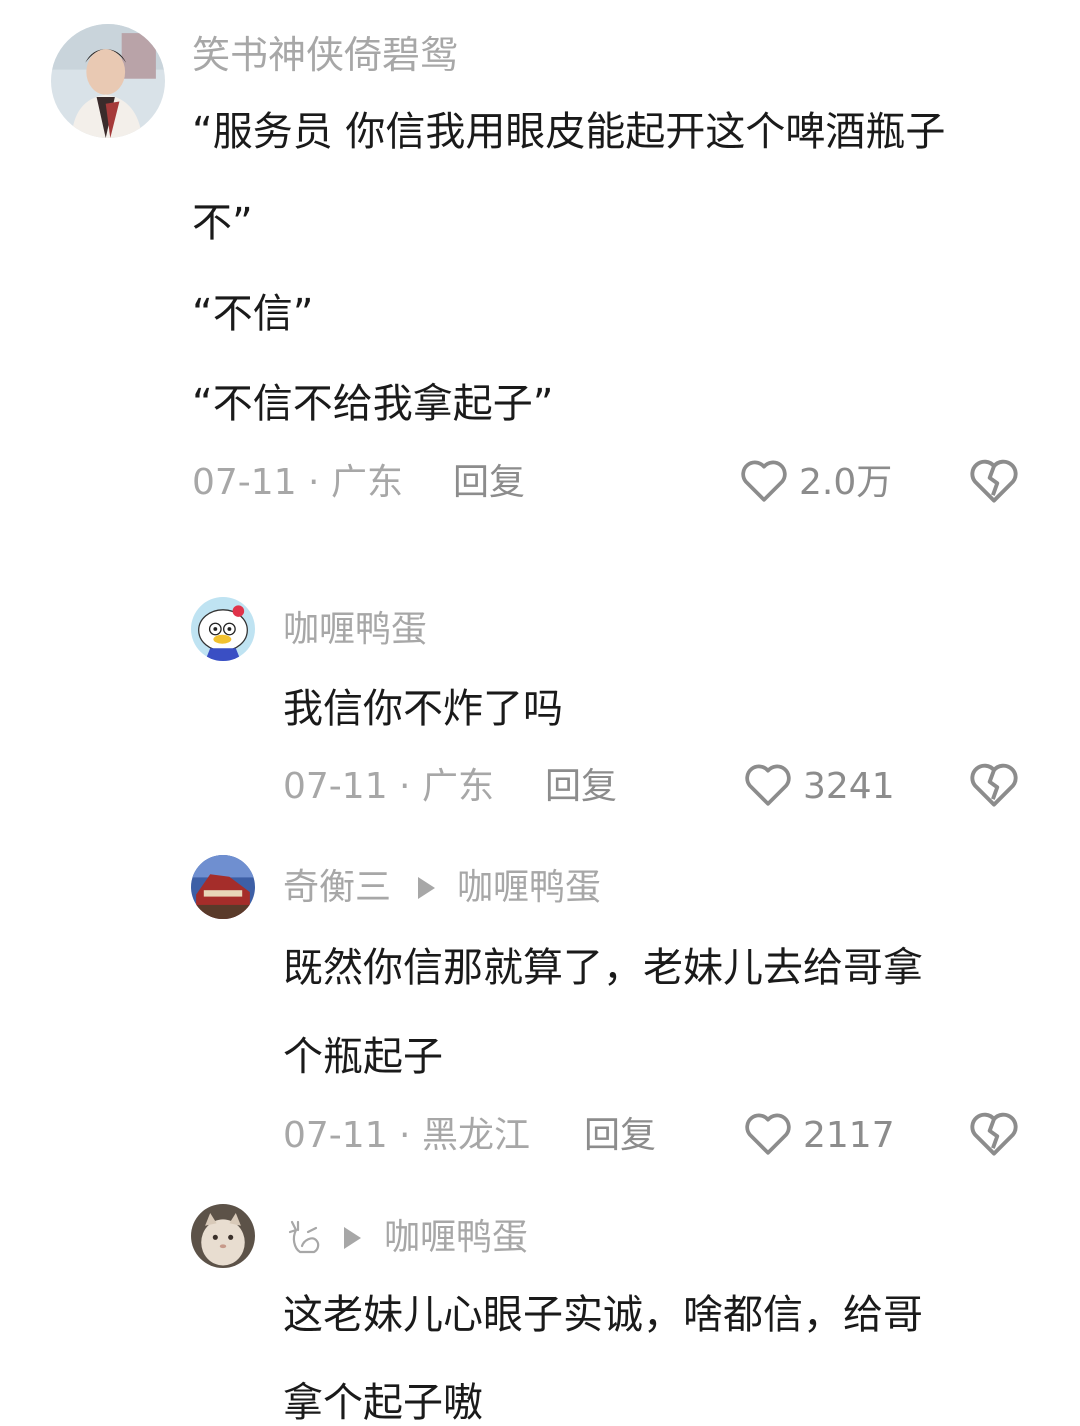 This screenshot has height=1426, width=1080. What do you see at coordinates (383, 1403) in the screenshot?
I see `comment-text: 拿个起子嗷` at bounding box center [383, 1403].